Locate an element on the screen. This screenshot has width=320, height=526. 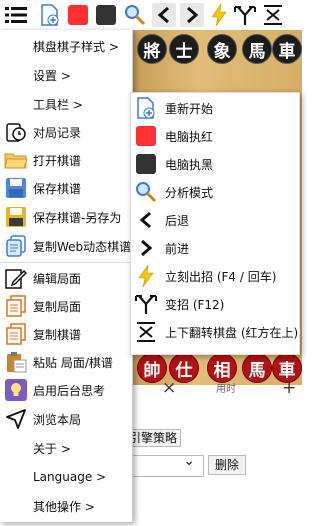
submenu-item-label: 变招 (F12) is located at coordinates (195, 304).